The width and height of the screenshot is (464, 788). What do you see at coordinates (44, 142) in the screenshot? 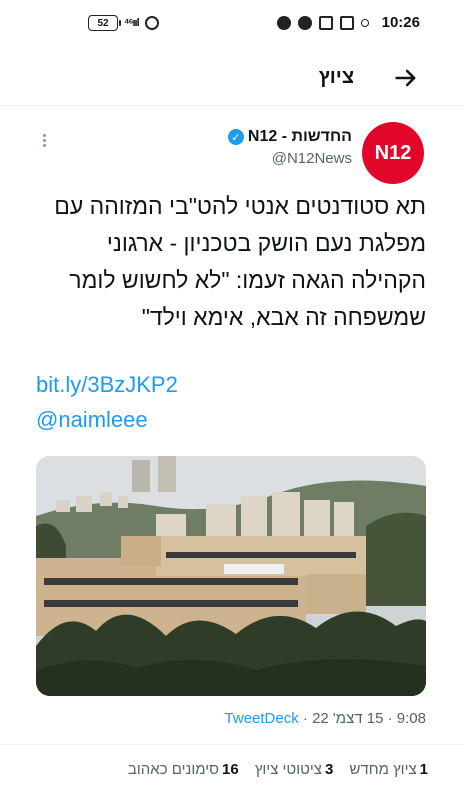
I see `more-options-icon` at bounding box center [44, 142].